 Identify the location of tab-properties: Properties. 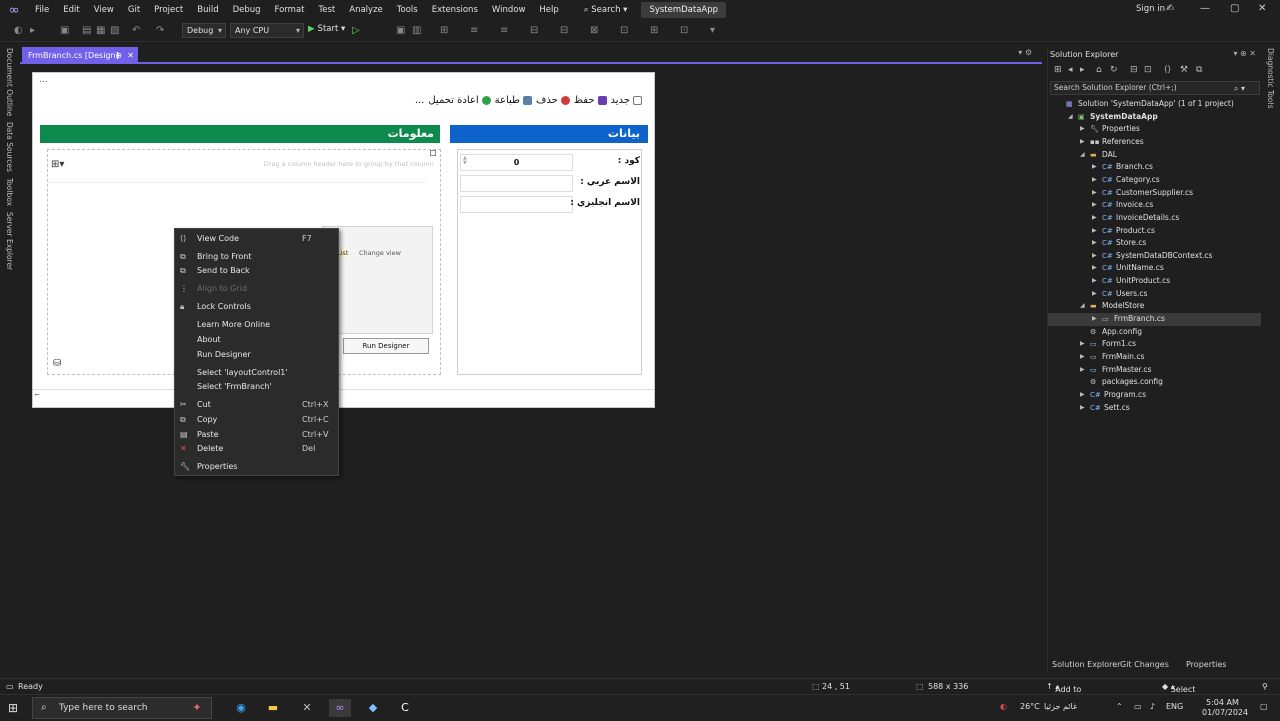
(1206, 664).